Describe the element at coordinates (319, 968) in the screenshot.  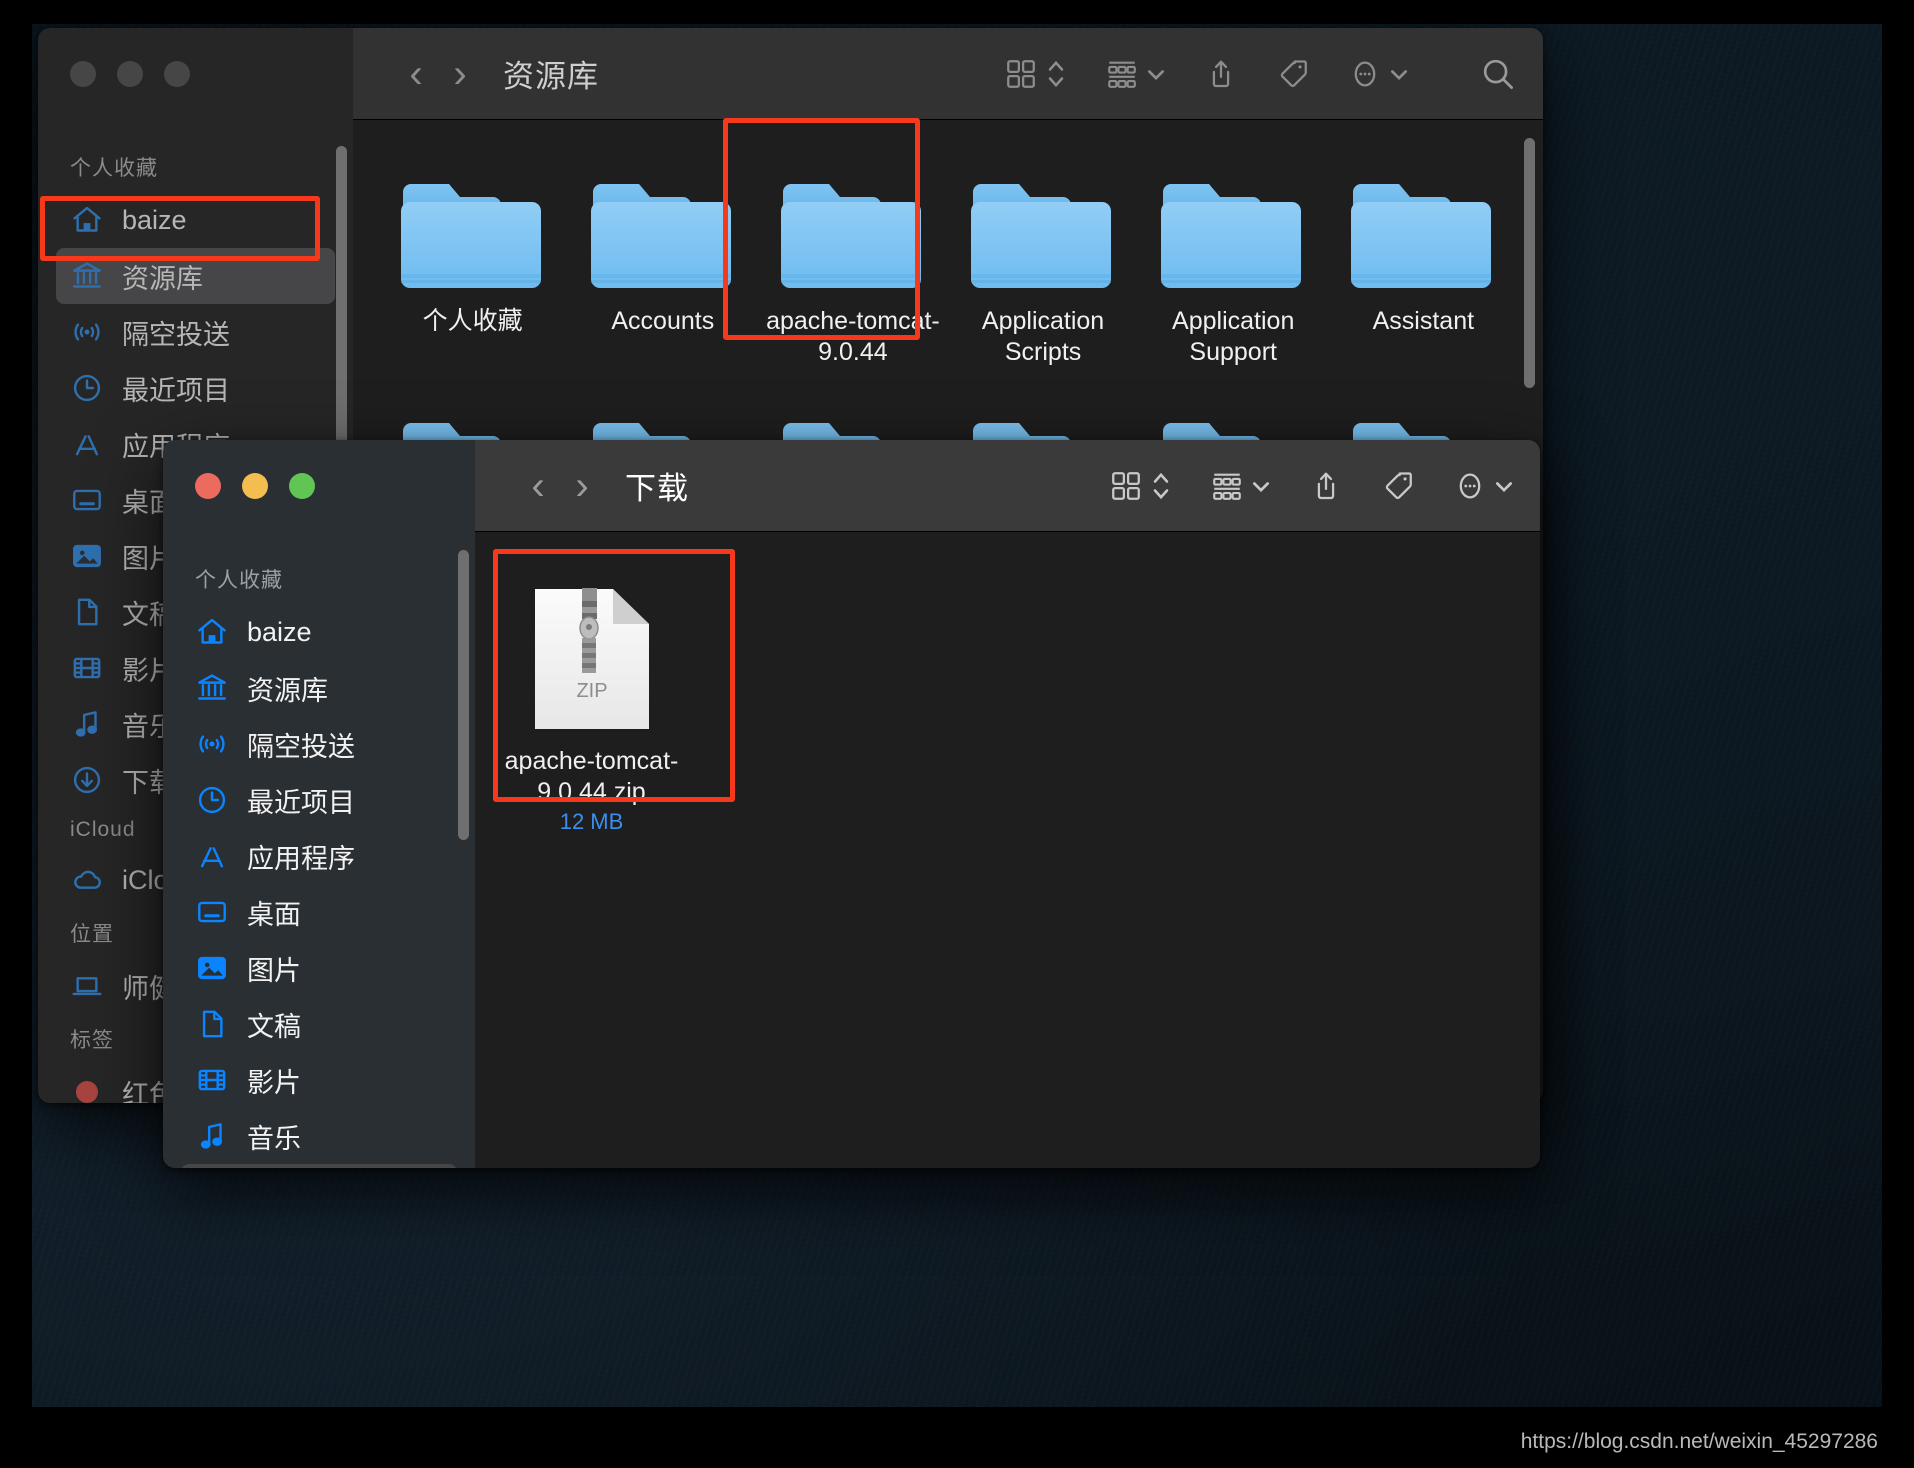
I see `sidebar-item-图片: 图片` at that location.